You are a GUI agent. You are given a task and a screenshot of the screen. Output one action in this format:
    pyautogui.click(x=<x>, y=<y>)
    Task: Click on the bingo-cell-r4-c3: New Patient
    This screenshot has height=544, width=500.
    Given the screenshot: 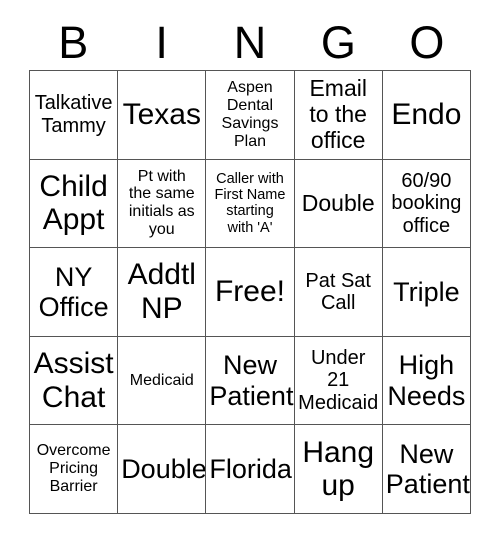 What is the action you would take?
    pyautogui.click(x=250, y=381)
    